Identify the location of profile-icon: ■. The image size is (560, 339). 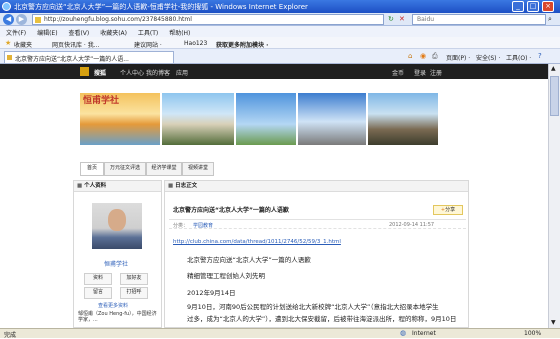
(80, 186).